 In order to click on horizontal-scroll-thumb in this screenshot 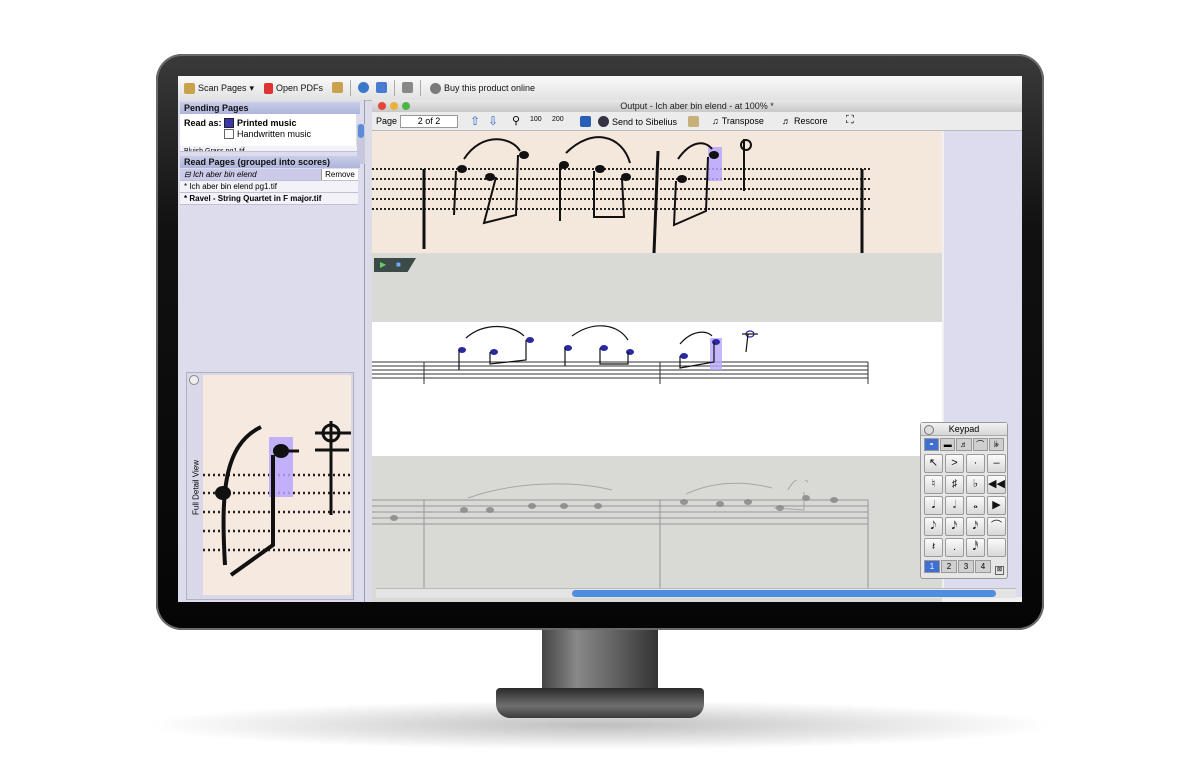, I will do `click(784, 593)`.